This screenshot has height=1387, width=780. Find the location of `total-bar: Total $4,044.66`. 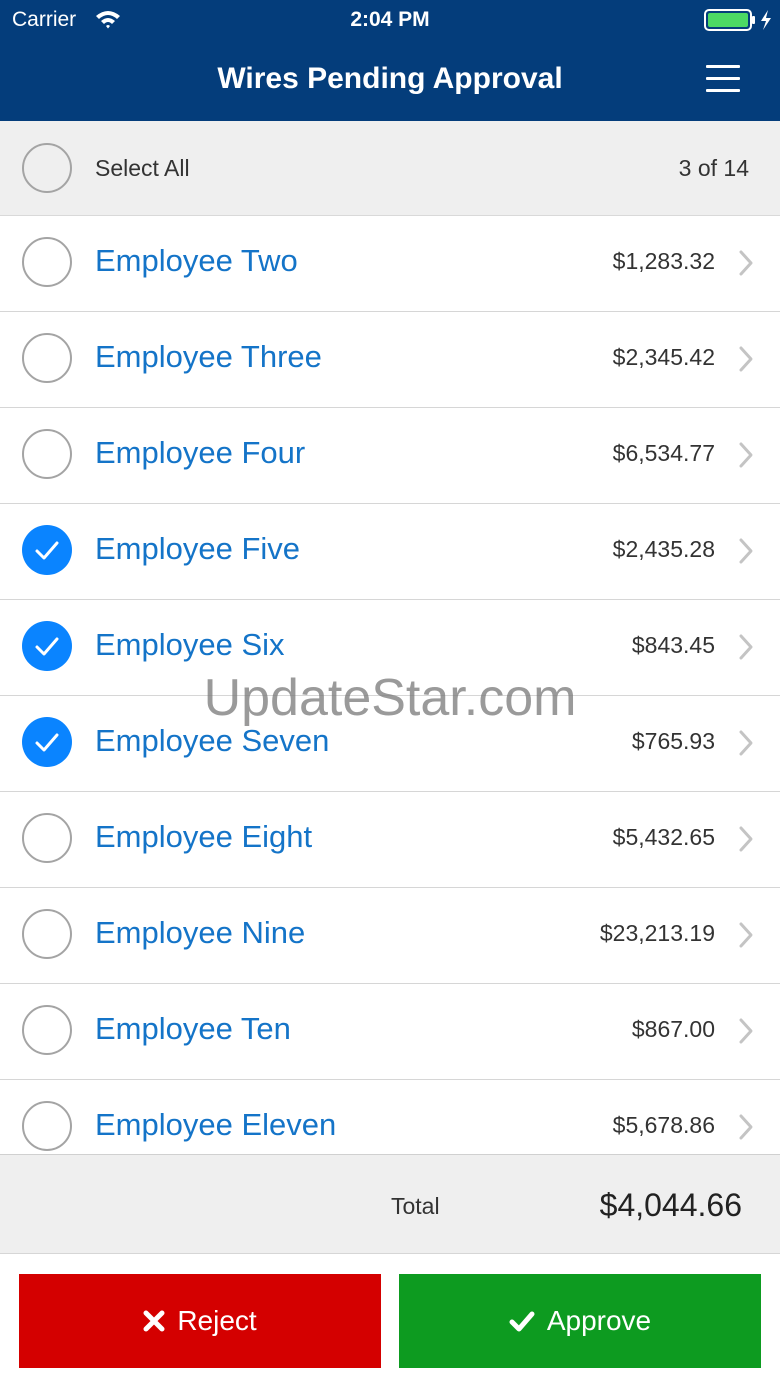

total-bar: Total $4,044.66 is located at coordinates (390, 1204).